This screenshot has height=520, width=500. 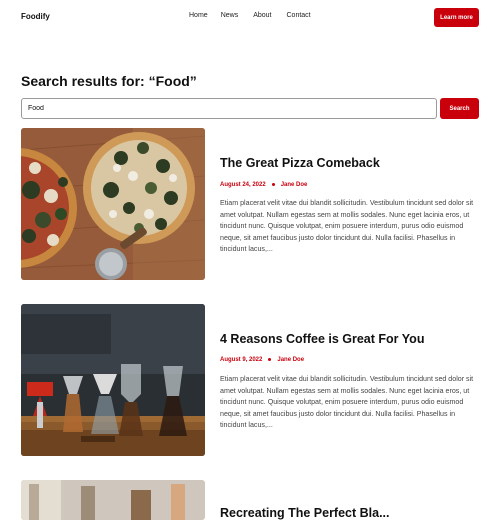 I want to click on post-title: The Great Pizza Comeback, so click(x=300, y=163).